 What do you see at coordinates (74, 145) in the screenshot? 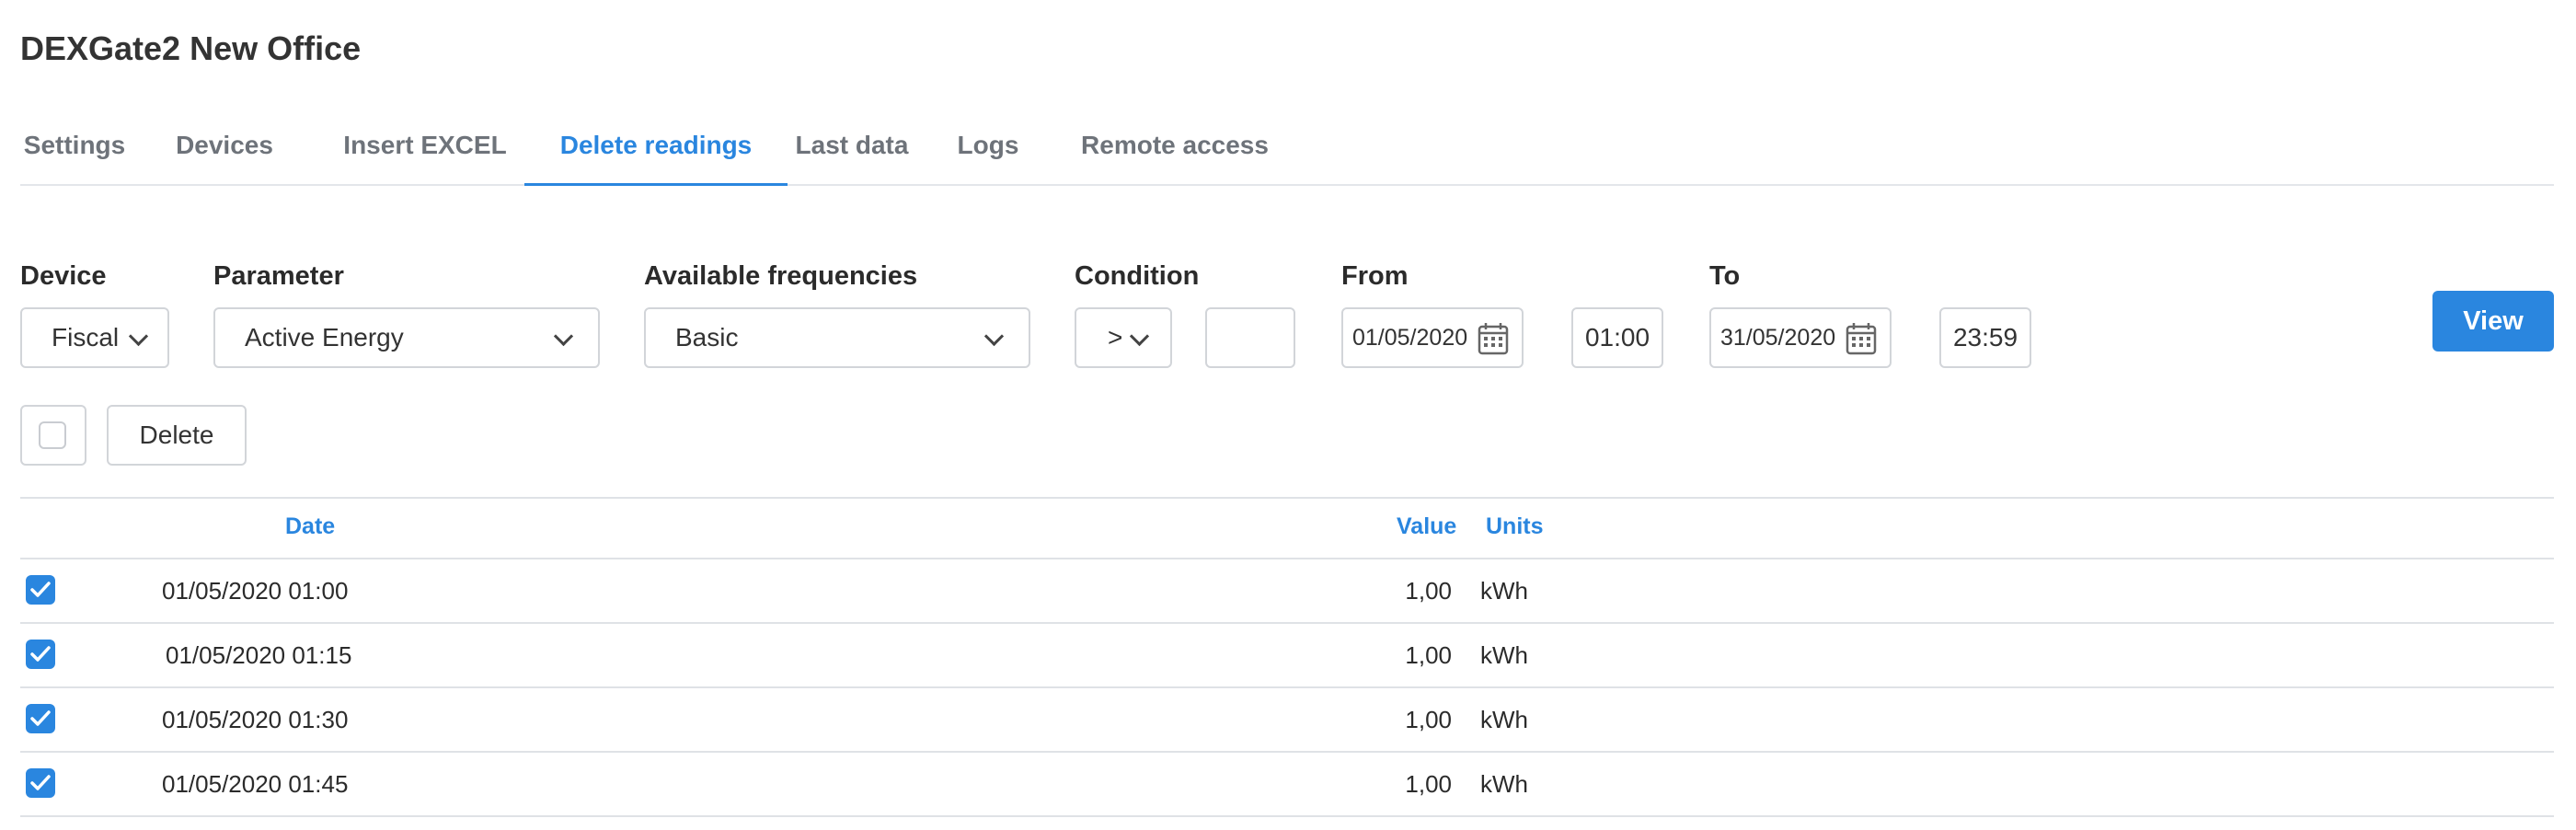
I see `tab-settings: Settings` at bounding box center [74, 145].